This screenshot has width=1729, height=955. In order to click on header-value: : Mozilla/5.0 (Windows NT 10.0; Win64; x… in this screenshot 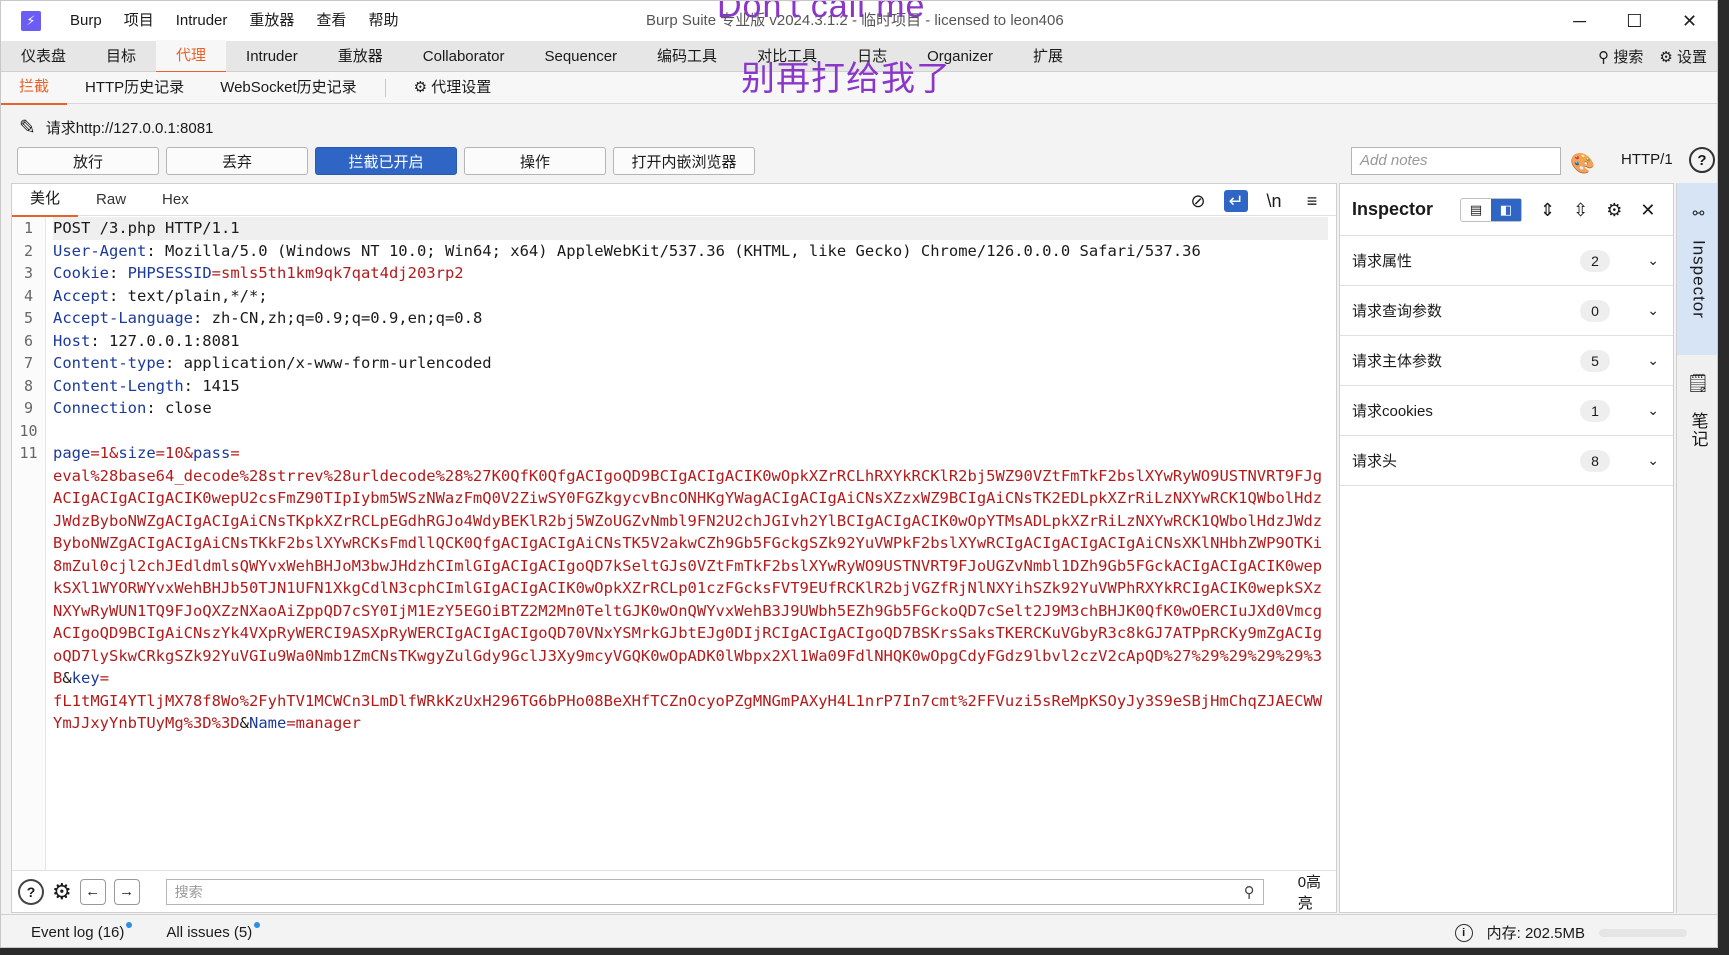, I will do `click(673, 250)`.